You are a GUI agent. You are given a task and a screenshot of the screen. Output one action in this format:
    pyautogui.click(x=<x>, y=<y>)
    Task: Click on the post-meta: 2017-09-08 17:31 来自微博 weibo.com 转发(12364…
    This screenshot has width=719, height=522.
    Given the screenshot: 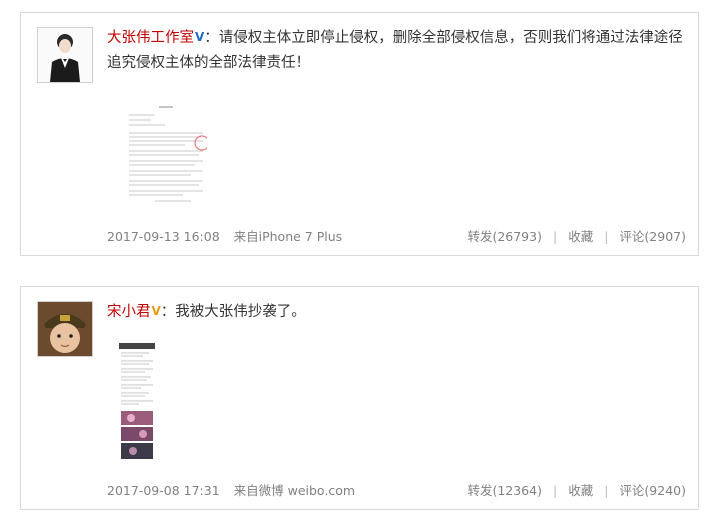 What is the action you would take?
    pyautogui.click(x=396, y=489)
    